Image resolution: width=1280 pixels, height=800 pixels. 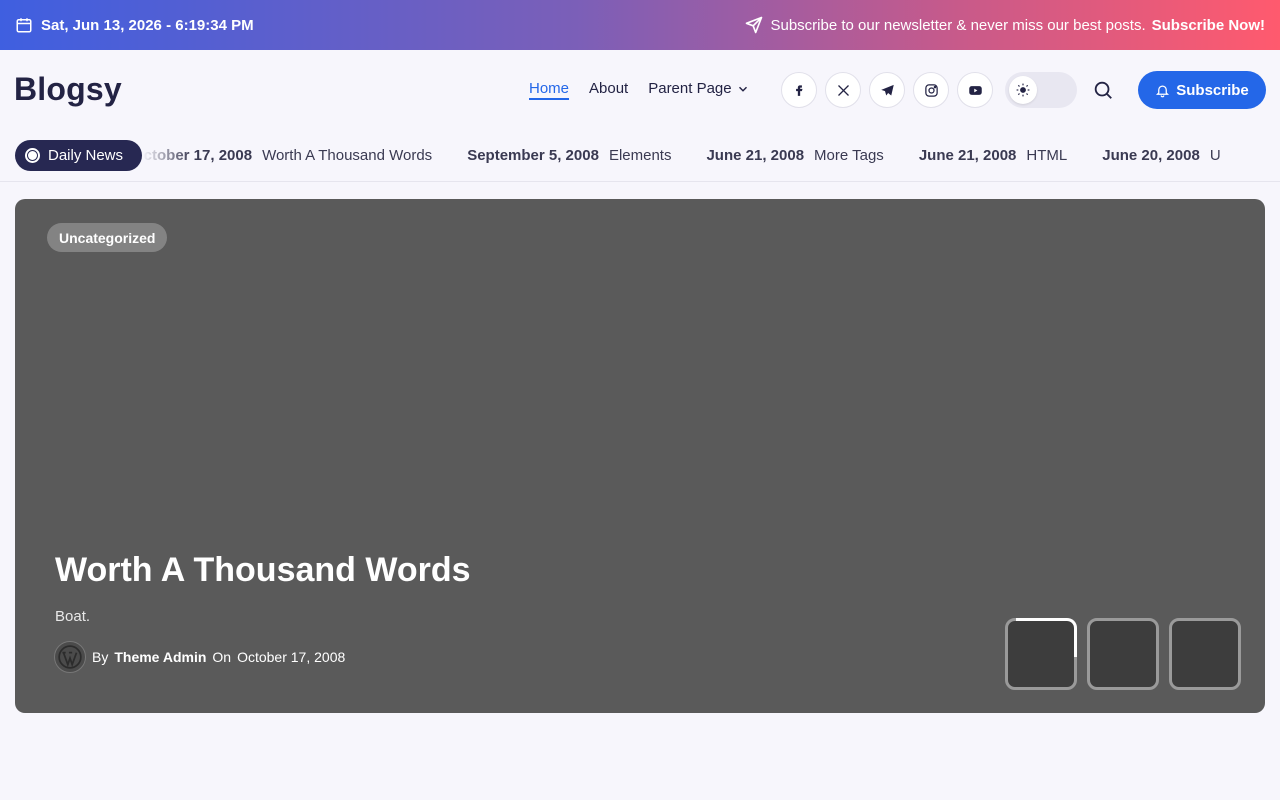 What do you see at coordinates (263, 570) in the screenshot?
I see `post-title: Worth A Thousand Words` at bounding box center [263, 570].